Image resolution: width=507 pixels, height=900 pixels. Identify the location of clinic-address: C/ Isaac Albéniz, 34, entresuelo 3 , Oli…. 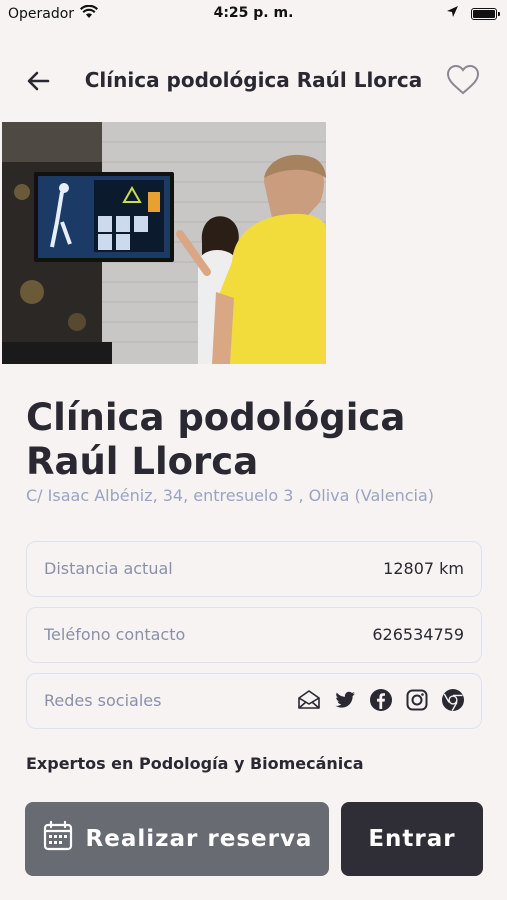
(230, 495).